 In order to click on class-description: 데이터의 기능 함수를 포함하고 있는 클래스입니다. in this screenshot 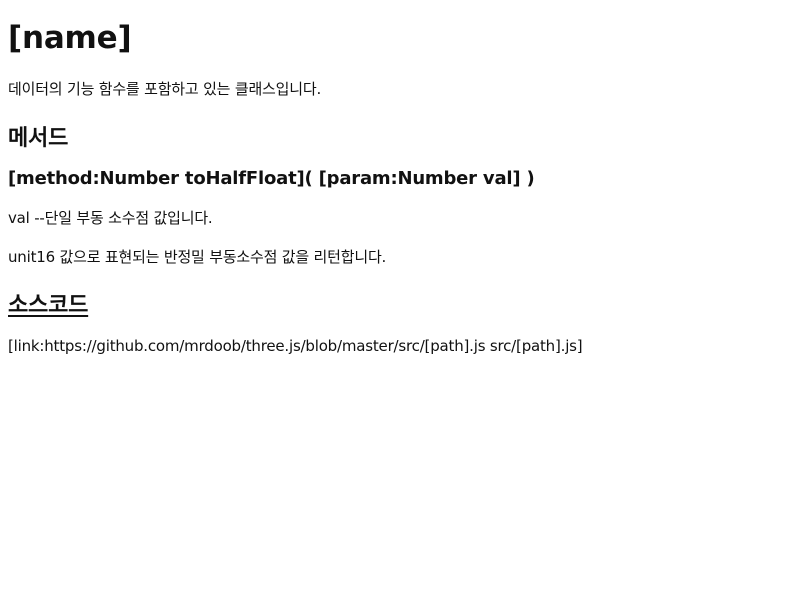, I will do `click(165, 89)`.